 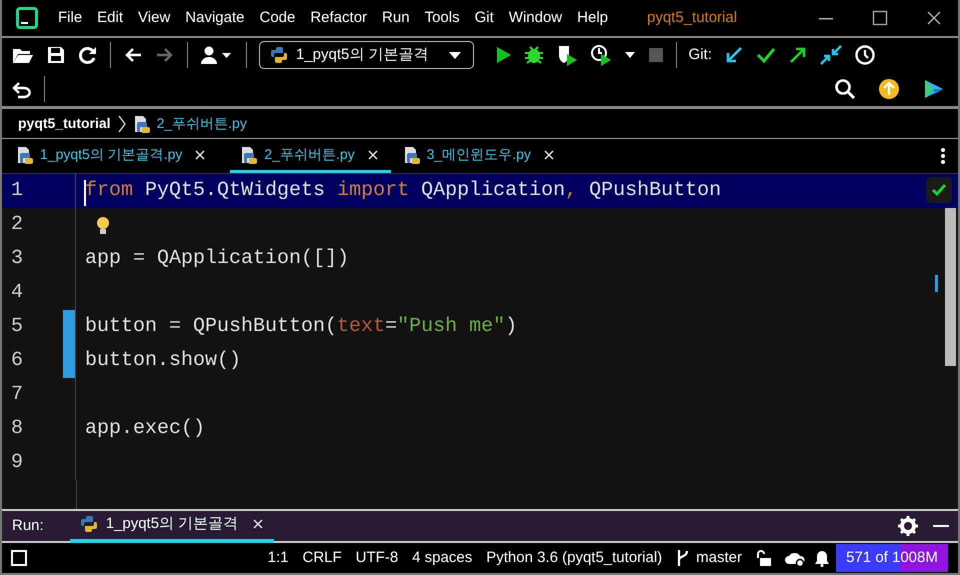 I want to click on chevron-icon, so click(x=121, y=124).